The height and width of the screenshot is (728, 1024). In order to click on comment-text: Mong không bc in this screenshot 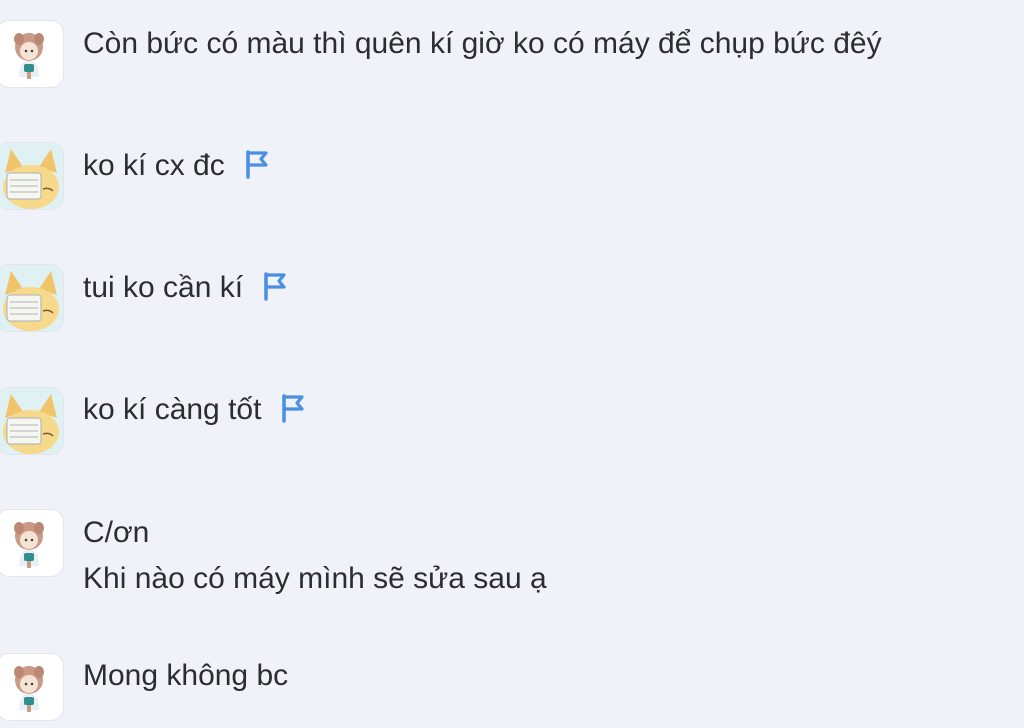, I will do `click(185, 676)`.